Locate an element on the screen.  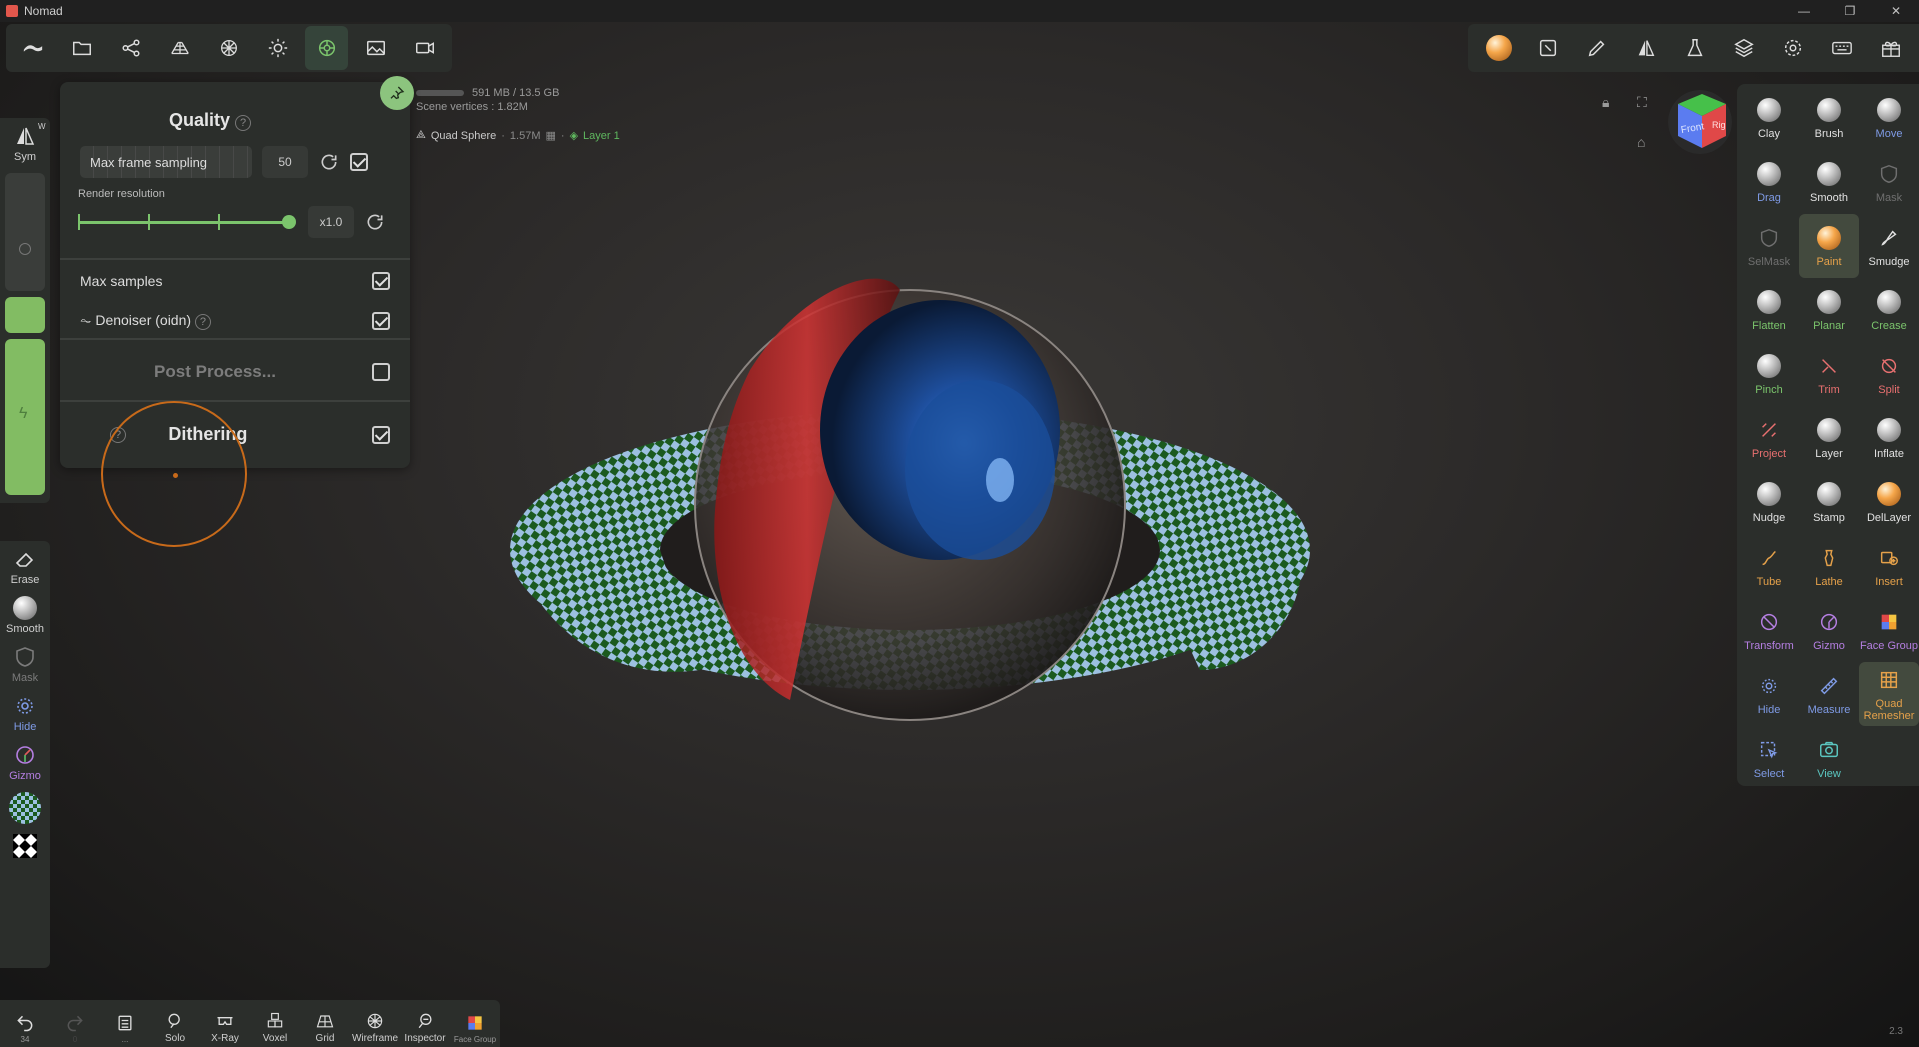
camera-icon is located at coordinates (424, 48).